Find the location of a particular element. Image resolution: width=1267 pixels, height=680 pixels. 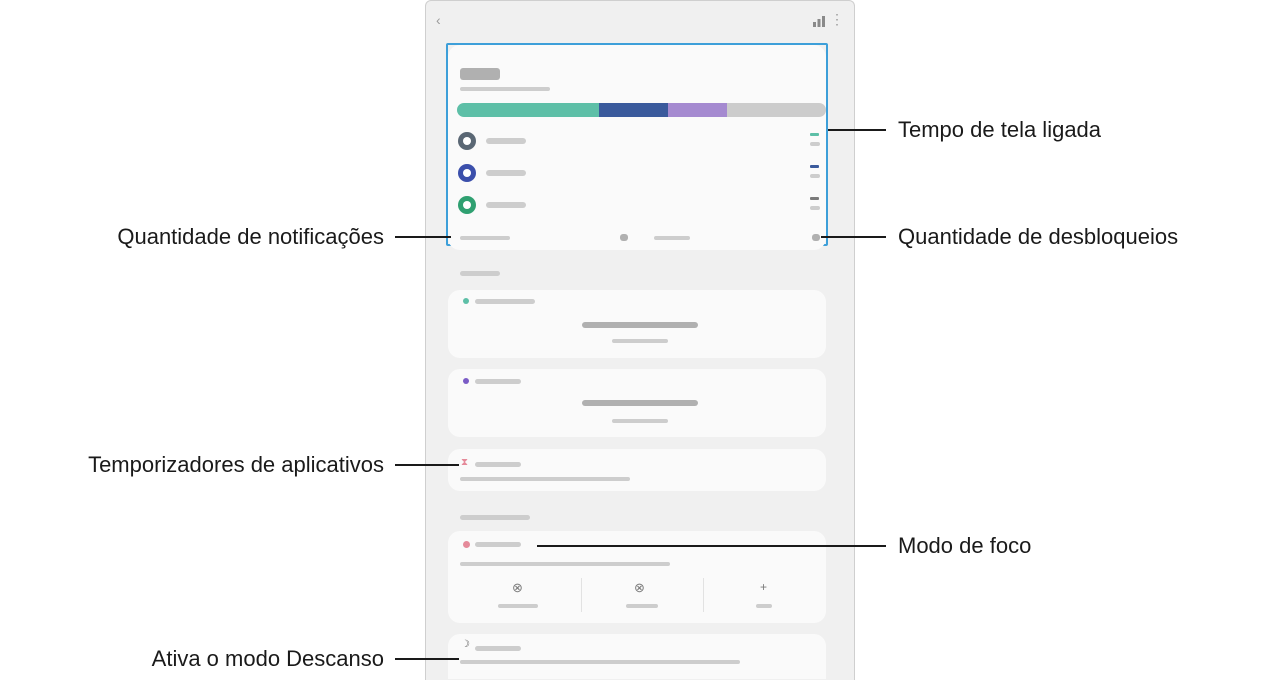

goal-sub is located at coordinates (640, 341).